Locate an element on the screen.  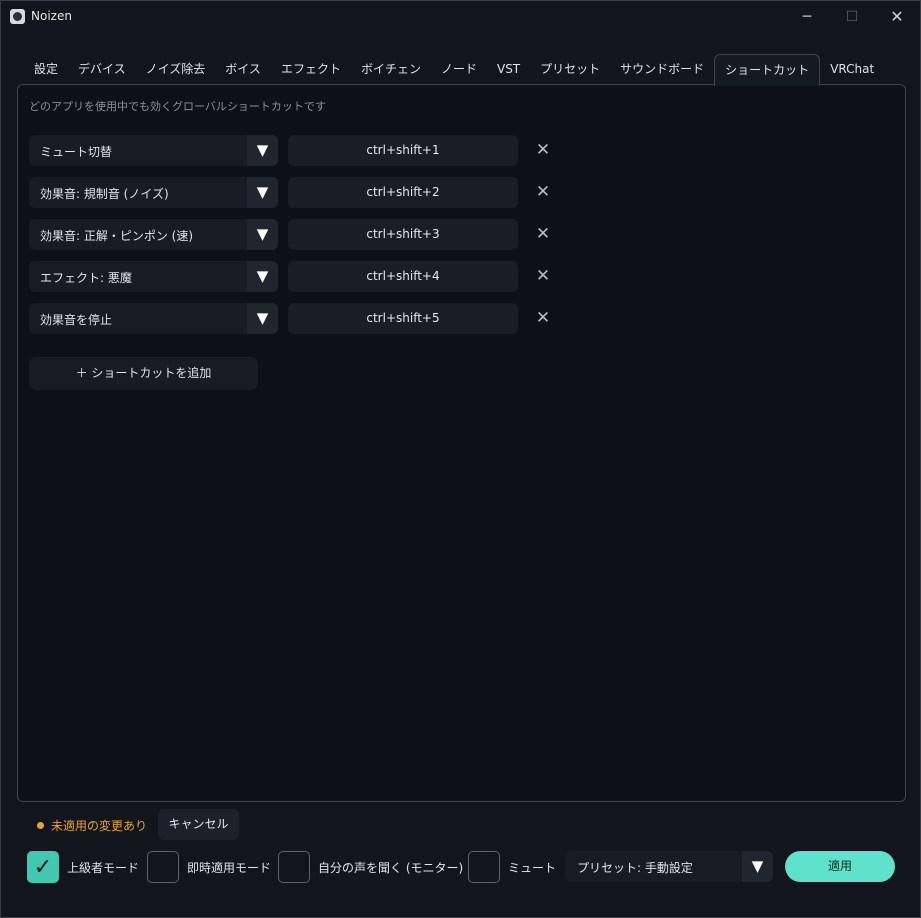
add-shortcut-button: ＋ ショートカットを追加 is located at coordinates (143, 373).